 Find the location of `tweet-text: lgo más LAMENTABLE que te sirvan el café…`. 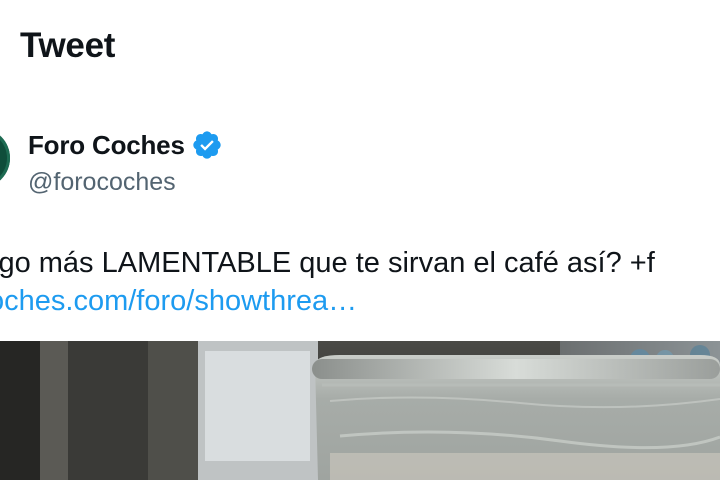

tweet-text: lgo más LAMENTABLE que te sirvan el café… is located at coordinates (327, 263).